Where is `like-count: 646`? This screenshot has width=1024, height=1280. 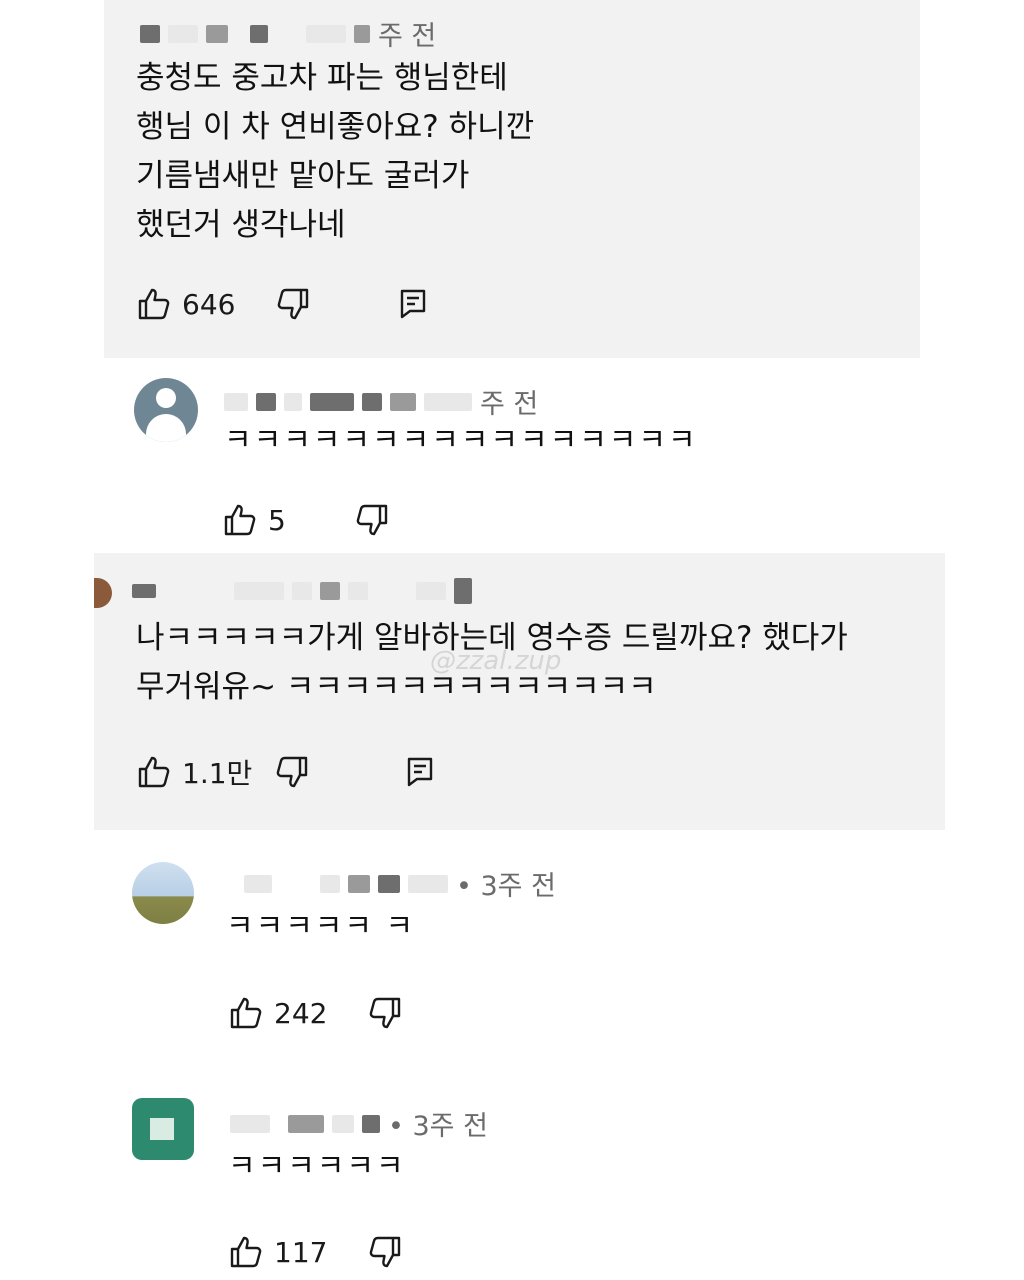
like-count: 646 is located at coordinates (209, 304).